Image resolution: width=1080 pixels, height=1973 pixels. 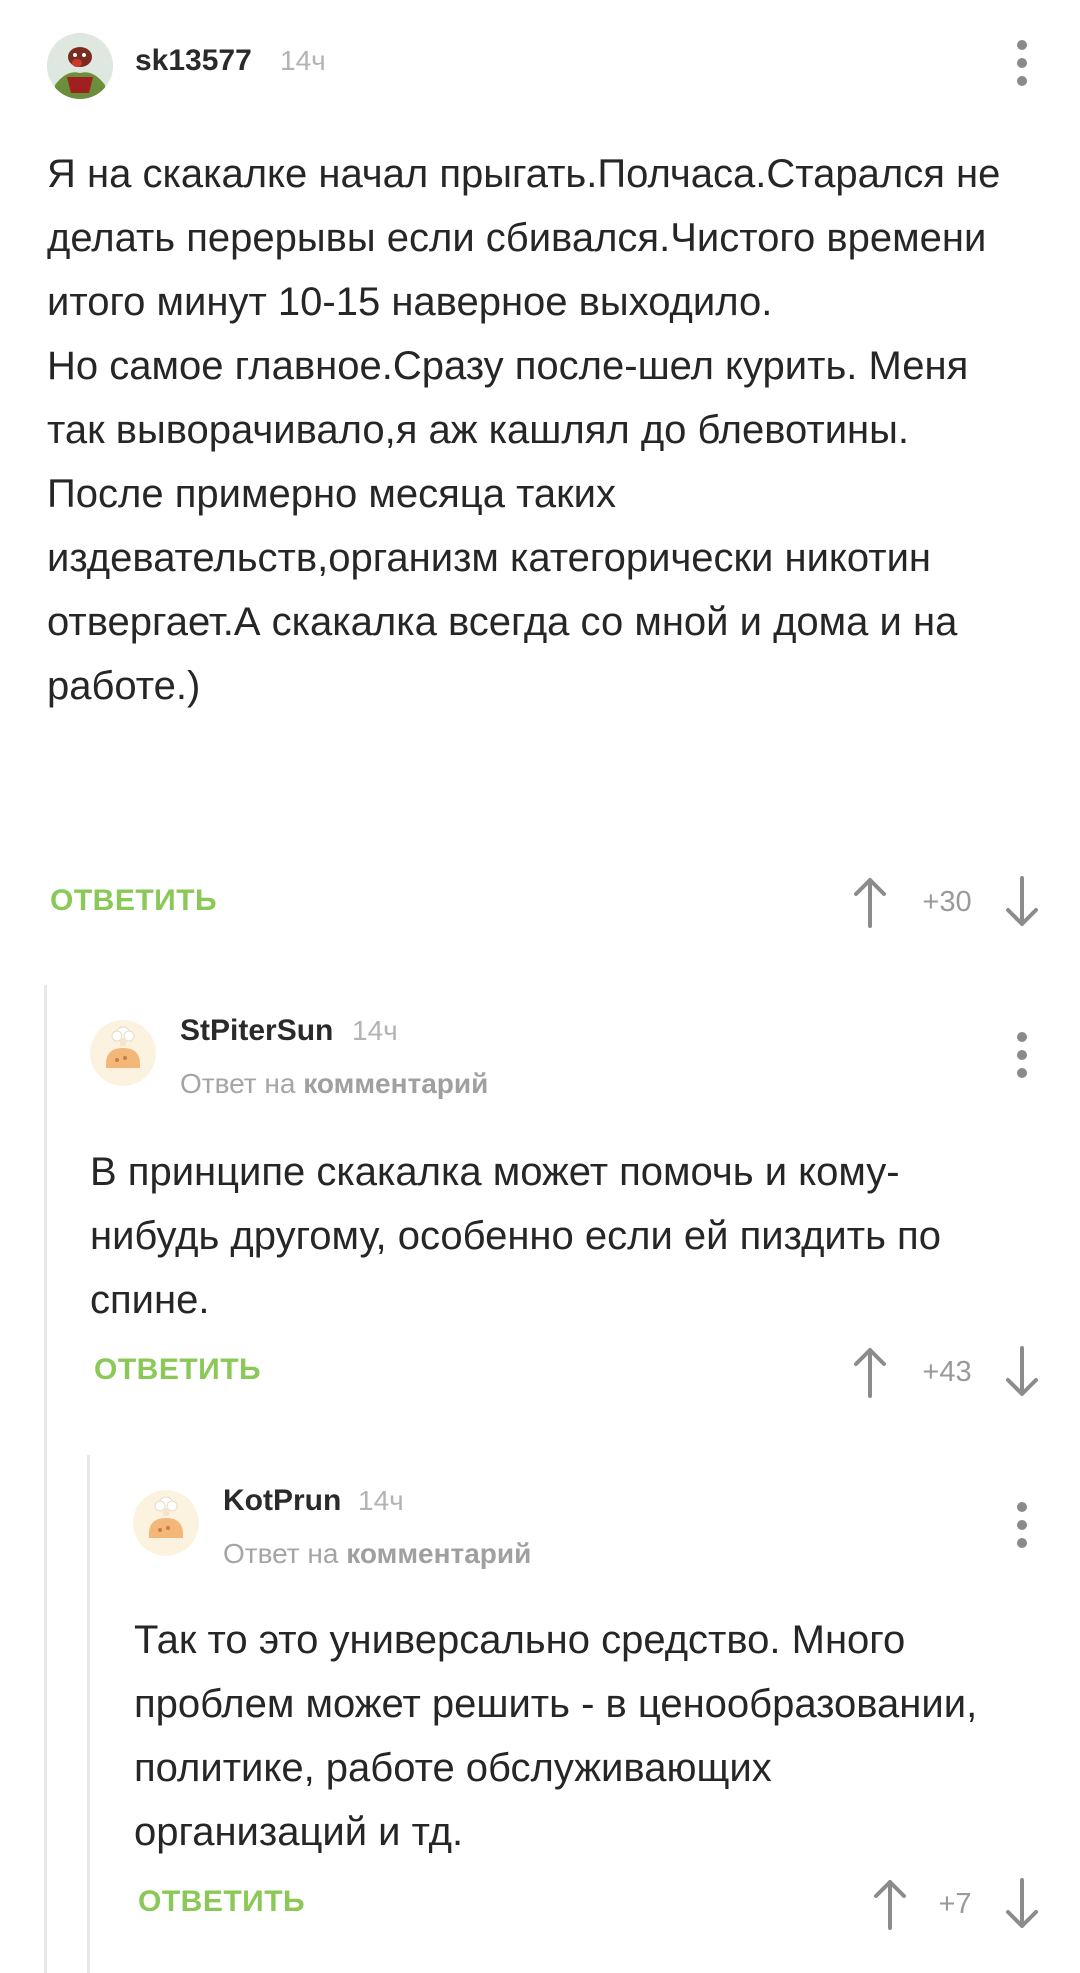 I want to click on reply-to-link: комментарий, so click(x=438, y=1553).